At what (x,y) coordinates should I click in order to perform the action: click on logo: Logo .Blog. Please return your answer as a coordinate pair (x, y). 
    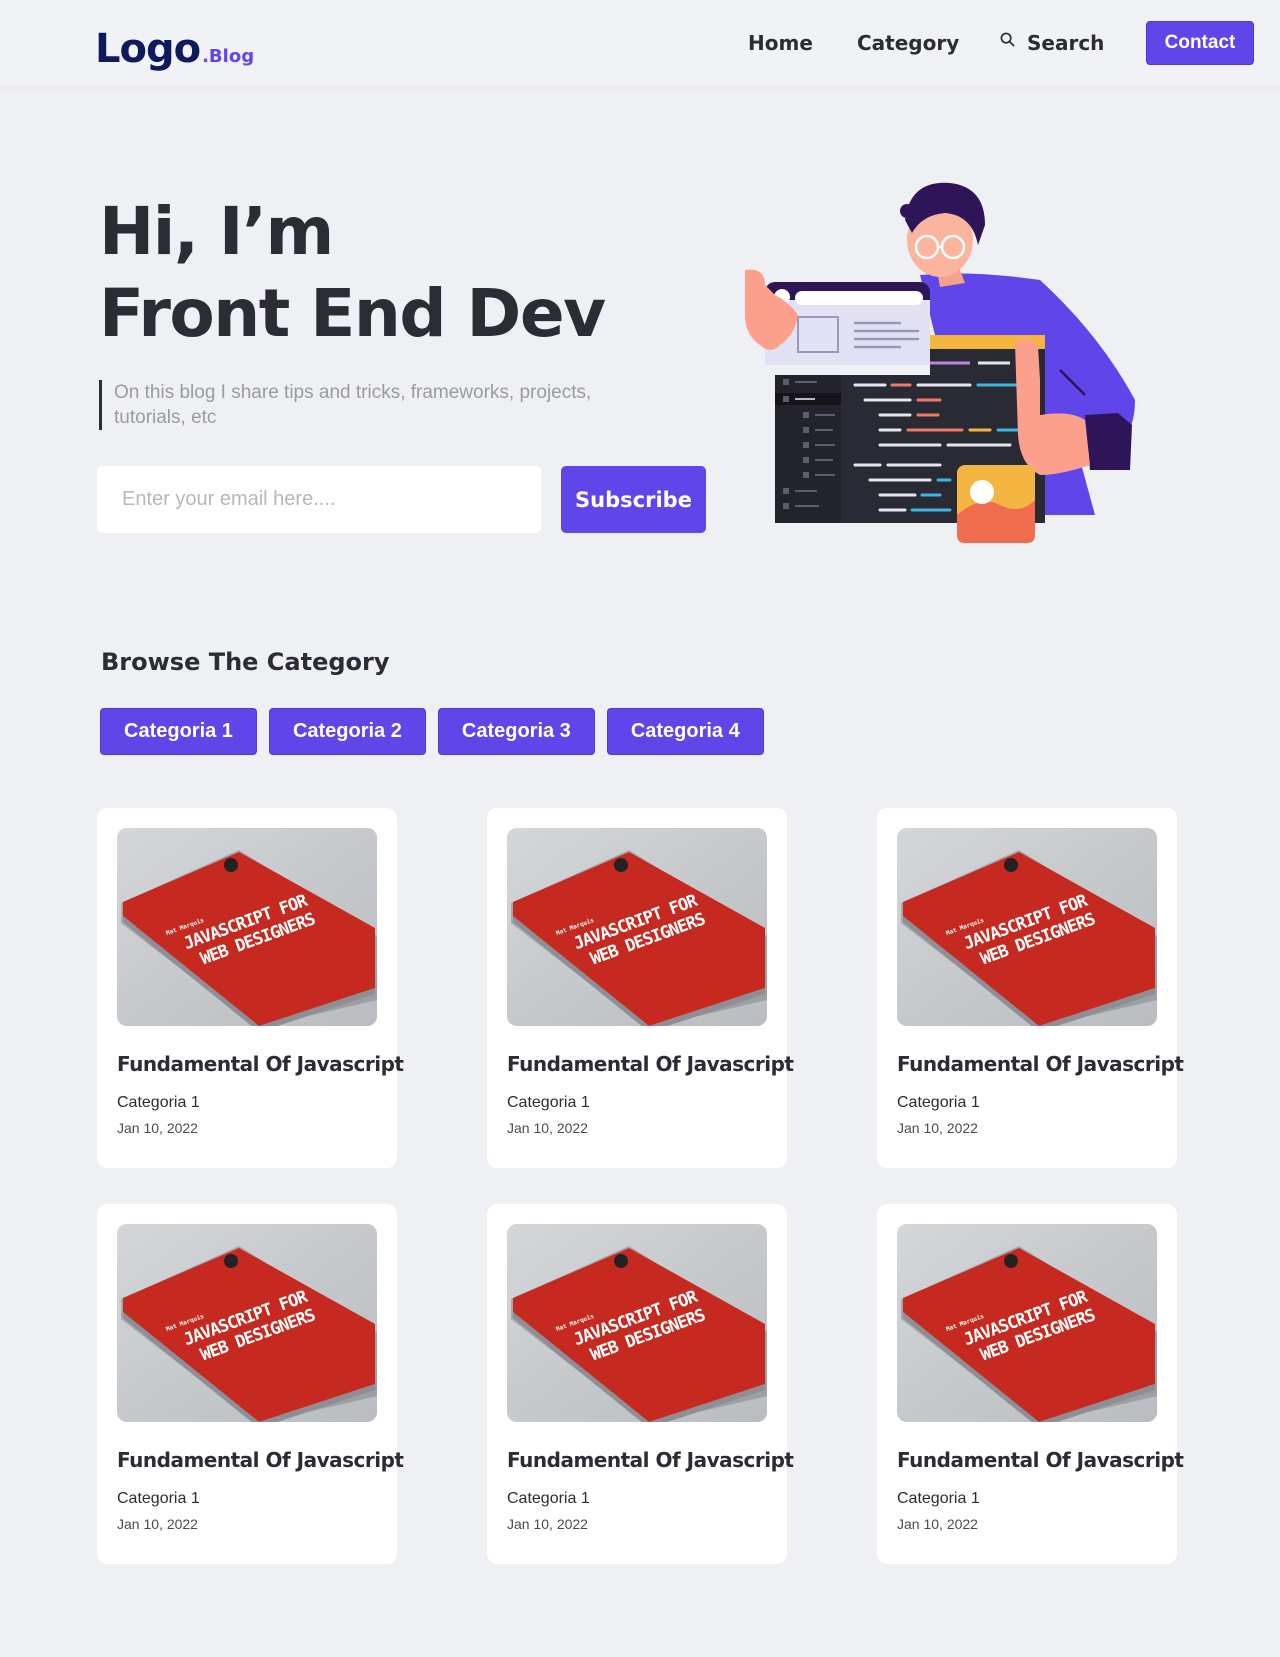
    Looking at the image, I should click on (174, 49).